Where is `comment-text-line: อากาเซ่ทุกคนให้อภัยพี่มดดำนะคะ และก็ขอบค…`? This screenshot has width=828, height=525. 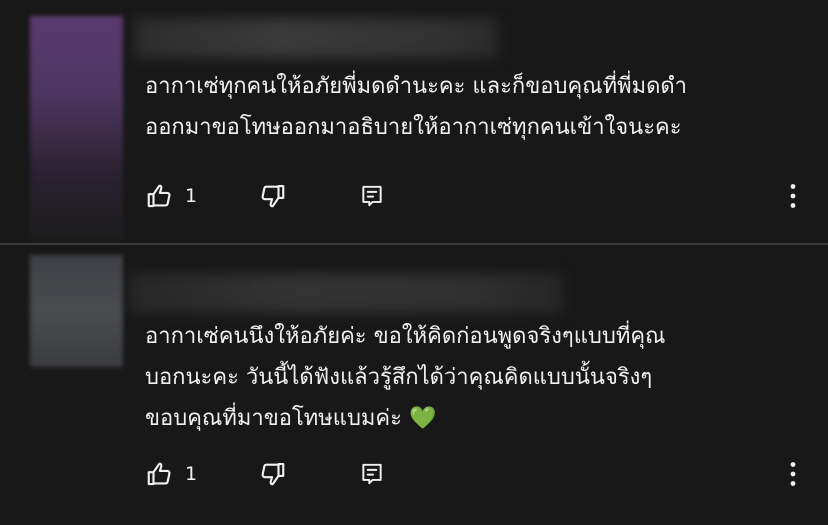 comment-text-line: อากาเซ่ทุกคนให้อภัยพี่มดดำนะคะ และก็ขอบค… is located at coordinates (416, 86).